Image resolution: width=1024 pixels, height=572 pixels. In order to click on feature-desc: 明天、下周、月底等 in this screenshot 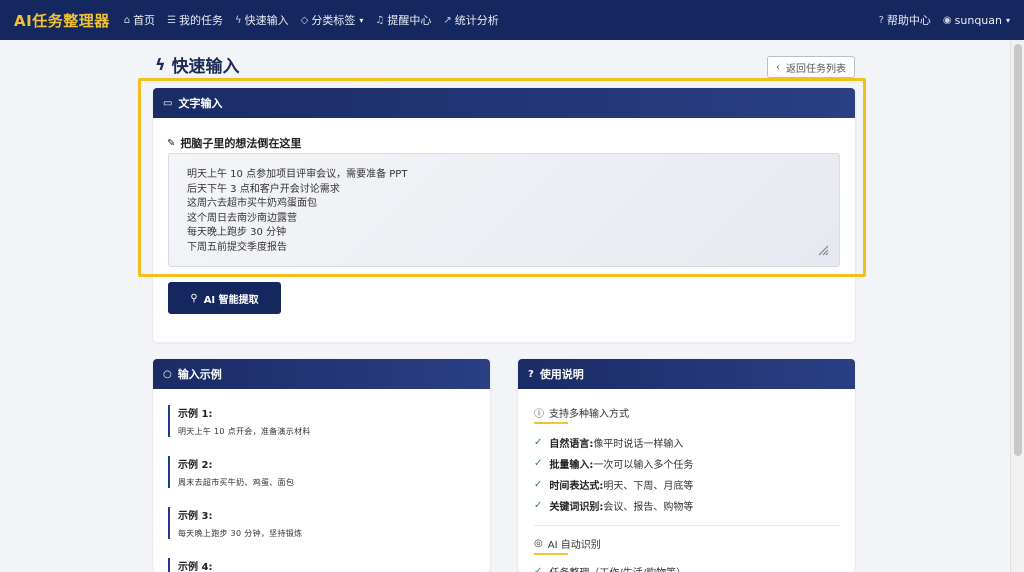, I will do `click(648, 486)`.